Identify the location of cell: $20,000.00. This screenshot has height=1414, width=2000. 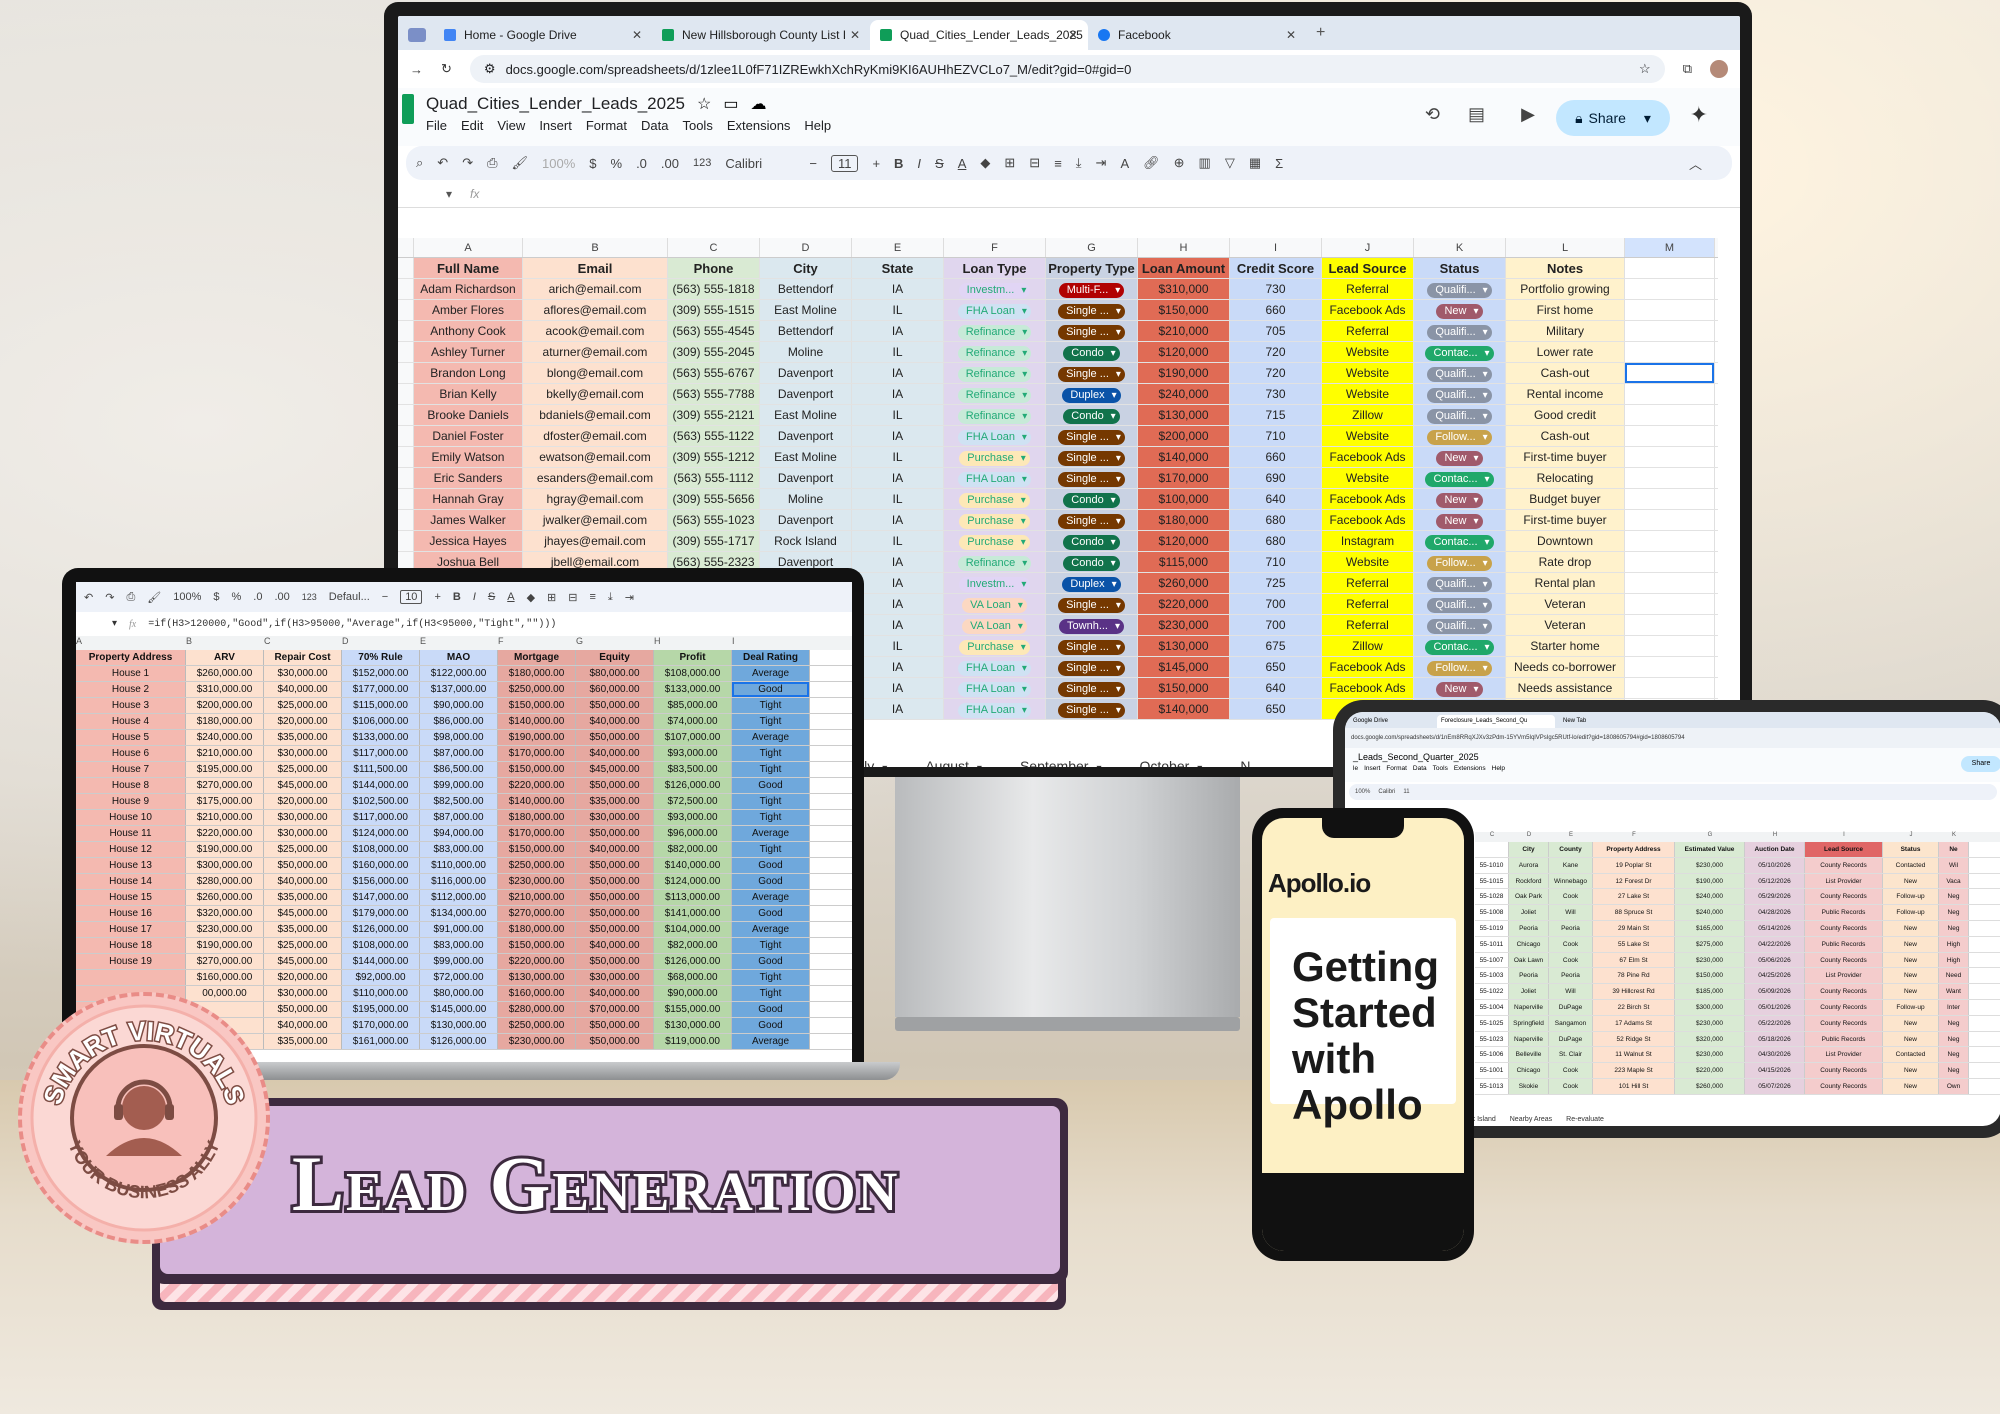
(303, 977).